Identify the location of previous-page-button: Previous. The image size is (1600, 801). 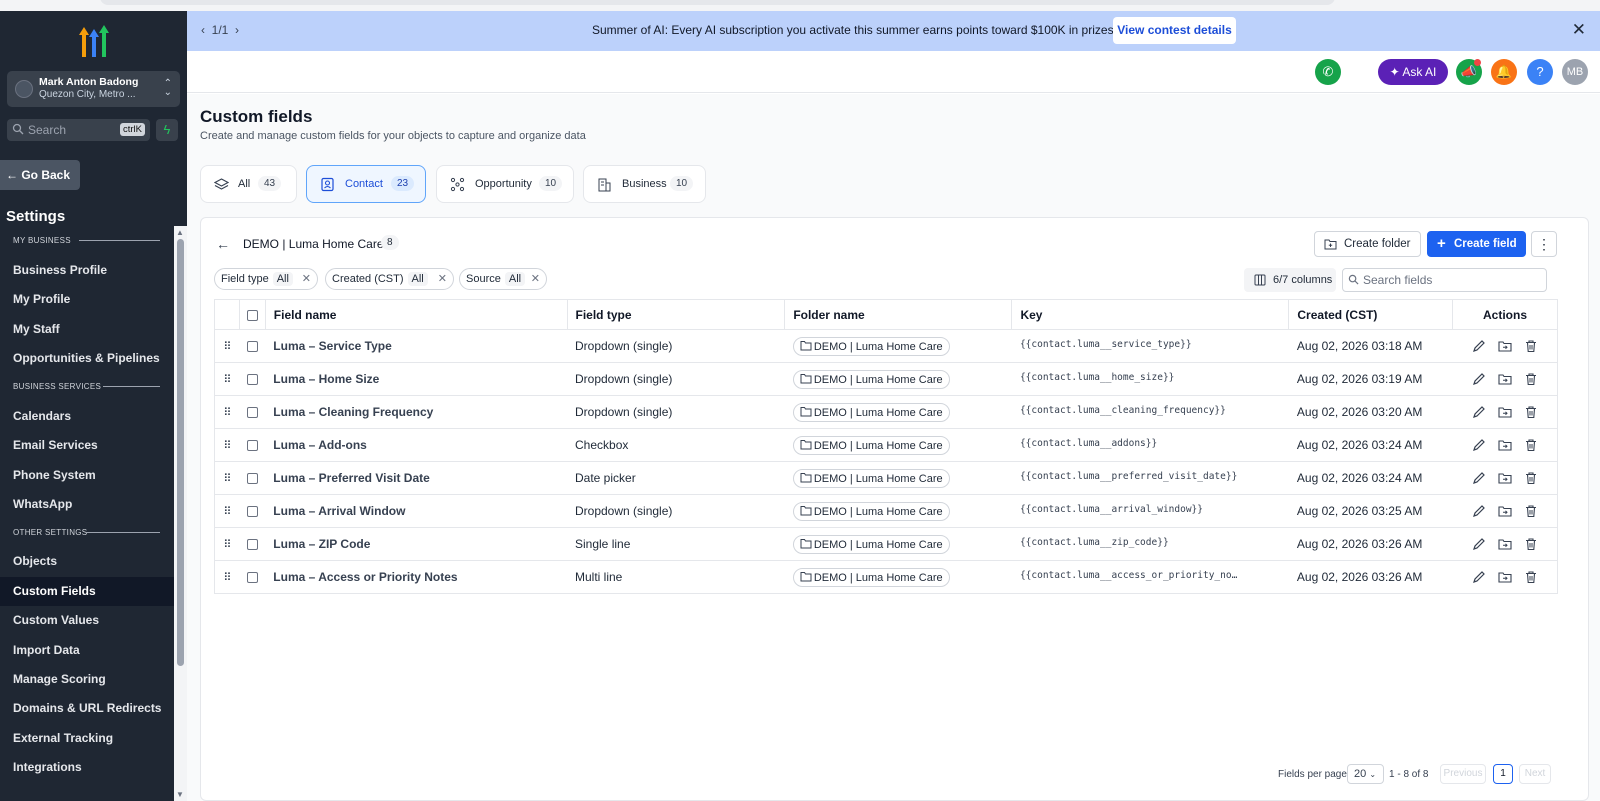
(1463, 774).